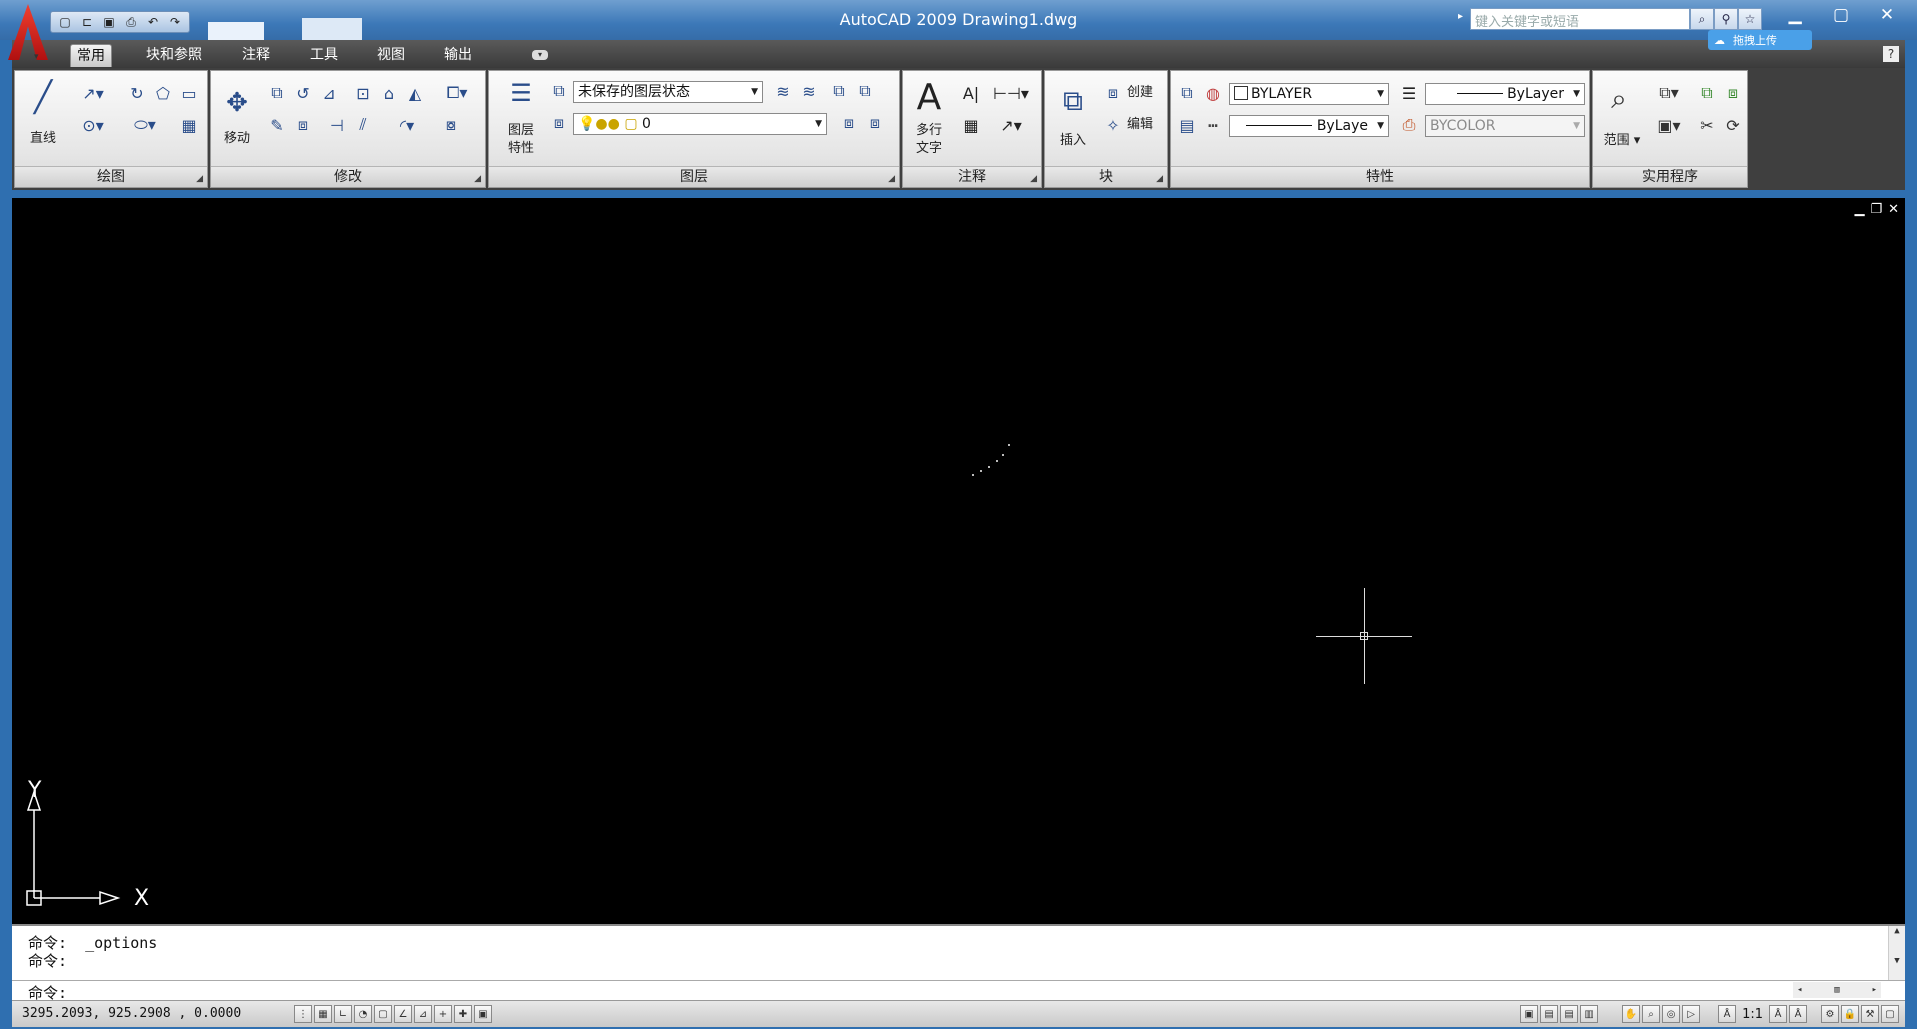  Describe the element at coordinates (87, 22) in the screenshot. I see `open-file-icon: ⊏` at that location.